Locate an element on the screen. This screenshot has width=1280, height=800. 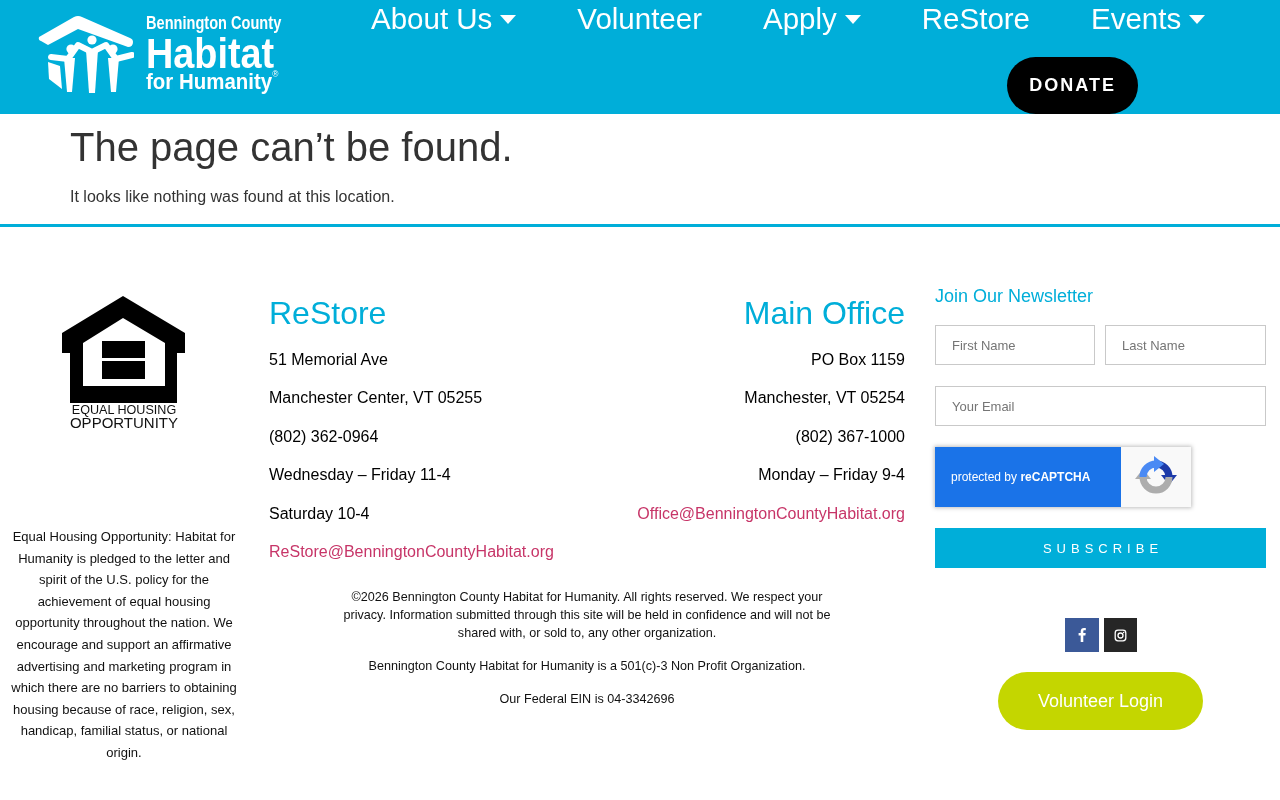
nav-link: Volunteer is located at coordinates (639, 19).